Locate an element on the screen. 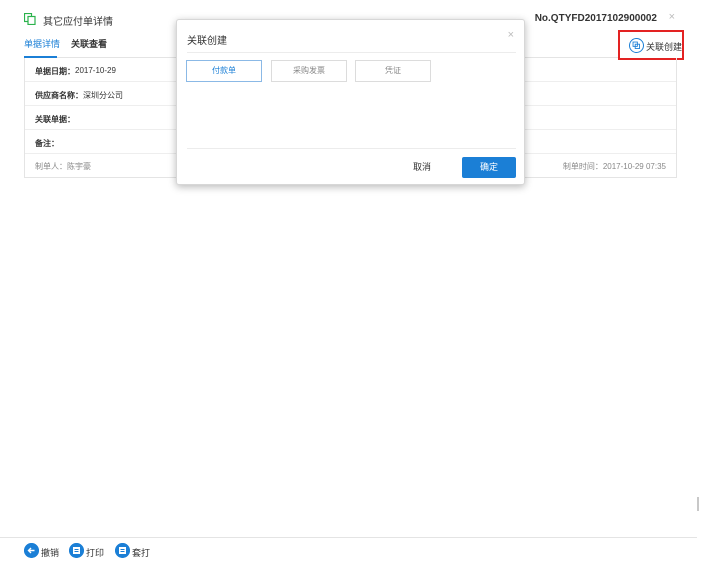  close-icon: × is located at coordinates (672, 17).